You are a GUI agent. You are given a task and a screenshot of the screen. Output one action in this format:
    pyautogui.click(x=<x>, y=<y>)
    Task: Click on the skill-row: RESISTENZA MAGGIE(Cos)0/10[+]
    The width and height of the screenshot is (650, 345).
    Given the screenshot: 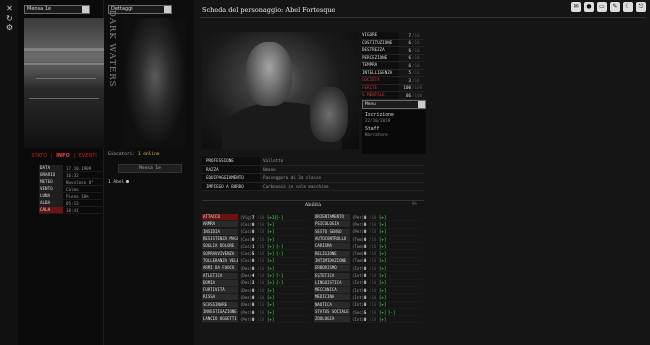 What is the action you would take?
    pyautogui.click(x=256, y=240)
    